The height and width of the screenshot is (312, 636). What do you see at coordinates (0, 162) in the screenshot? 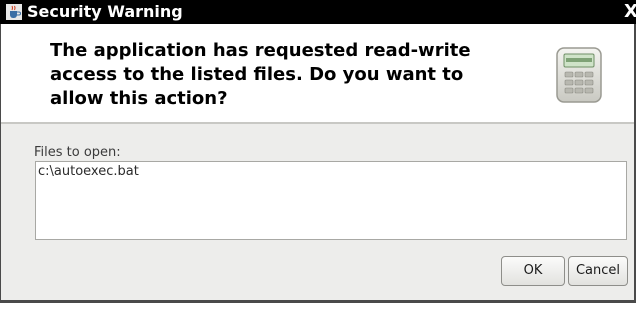
I see `window-border-left` at bounding box center [0, 162].